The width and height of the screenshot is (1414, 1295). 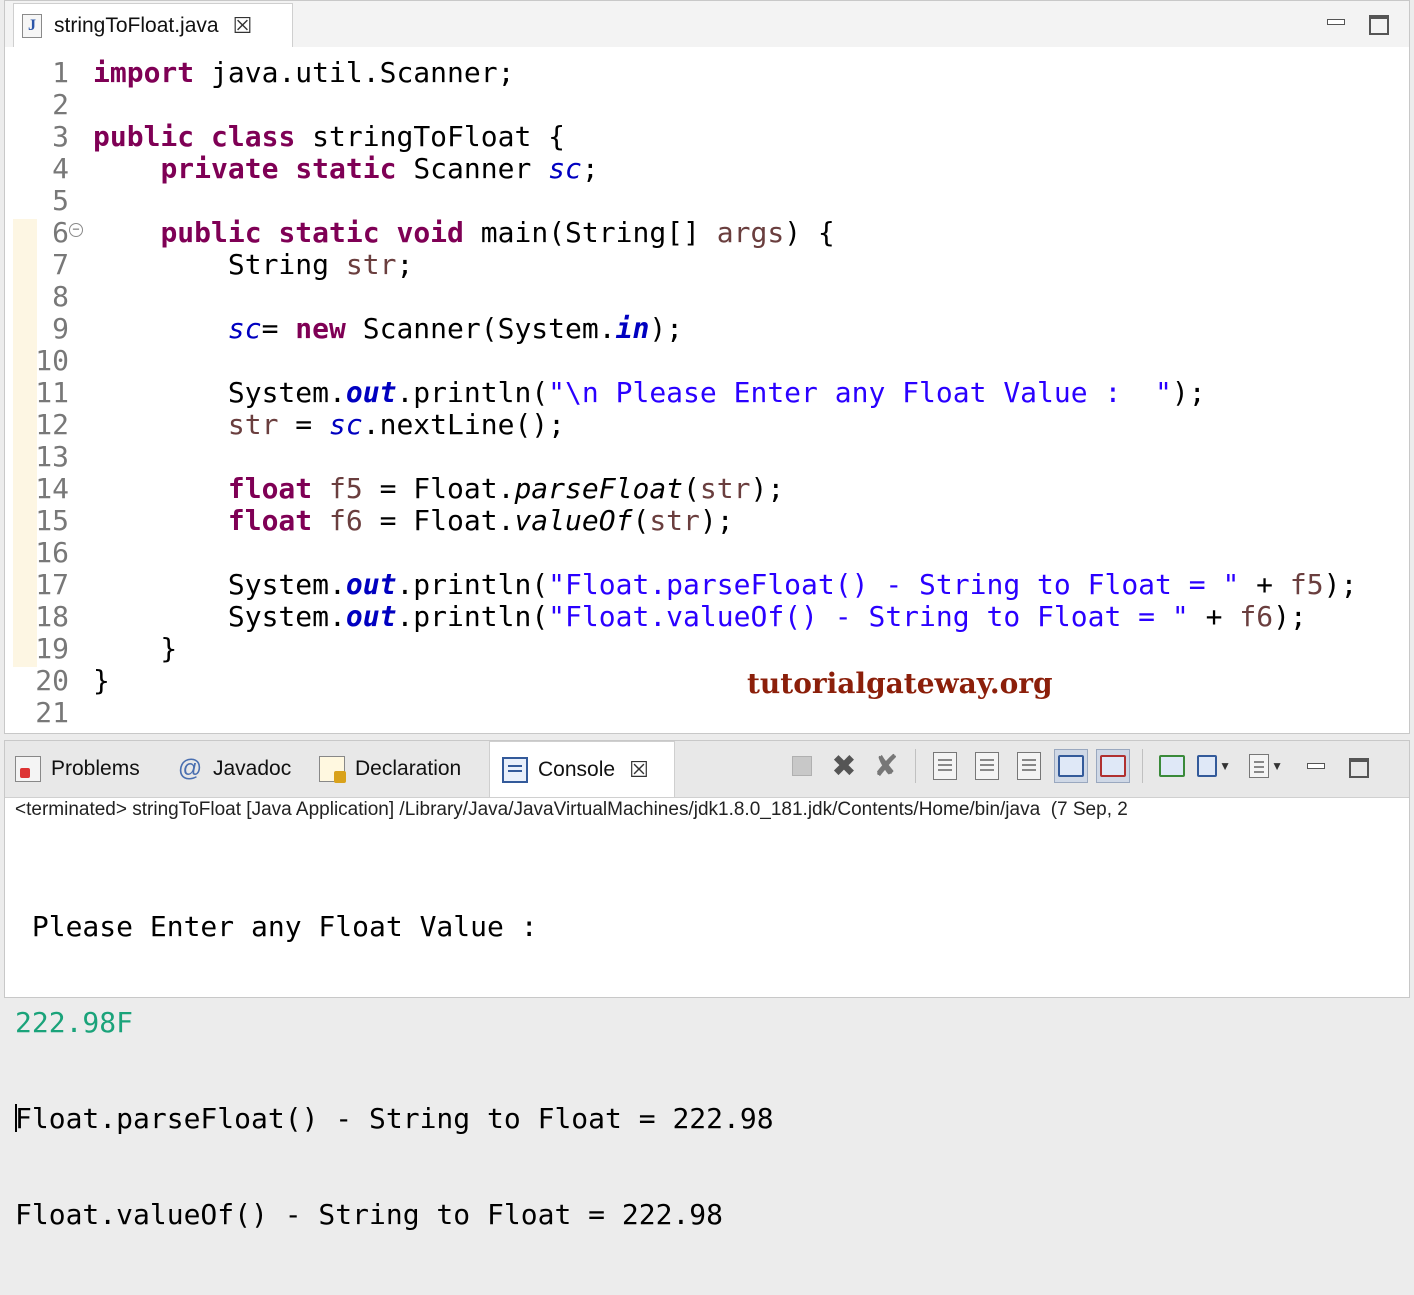 What do you see at coordinates (886, 766) in the screenshot?
I see `remove-all-terminated-icon: ✘` at bounding box center [886, 766].